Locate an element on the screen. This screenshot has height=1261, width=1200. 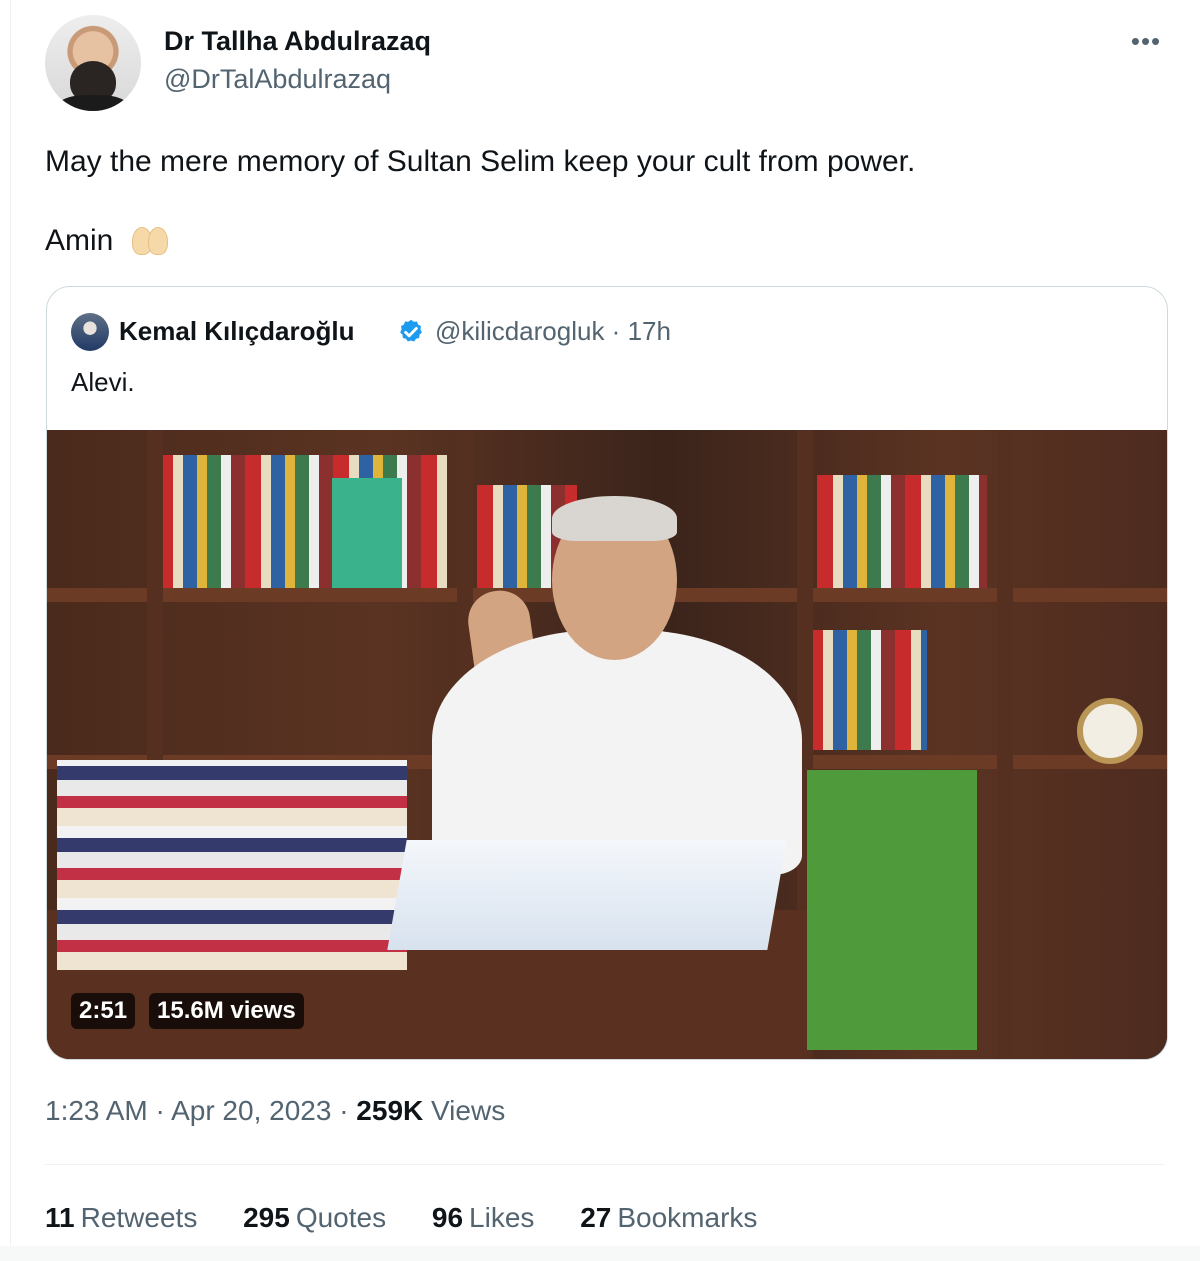
desk-papers is located at coordinates (587, 895).